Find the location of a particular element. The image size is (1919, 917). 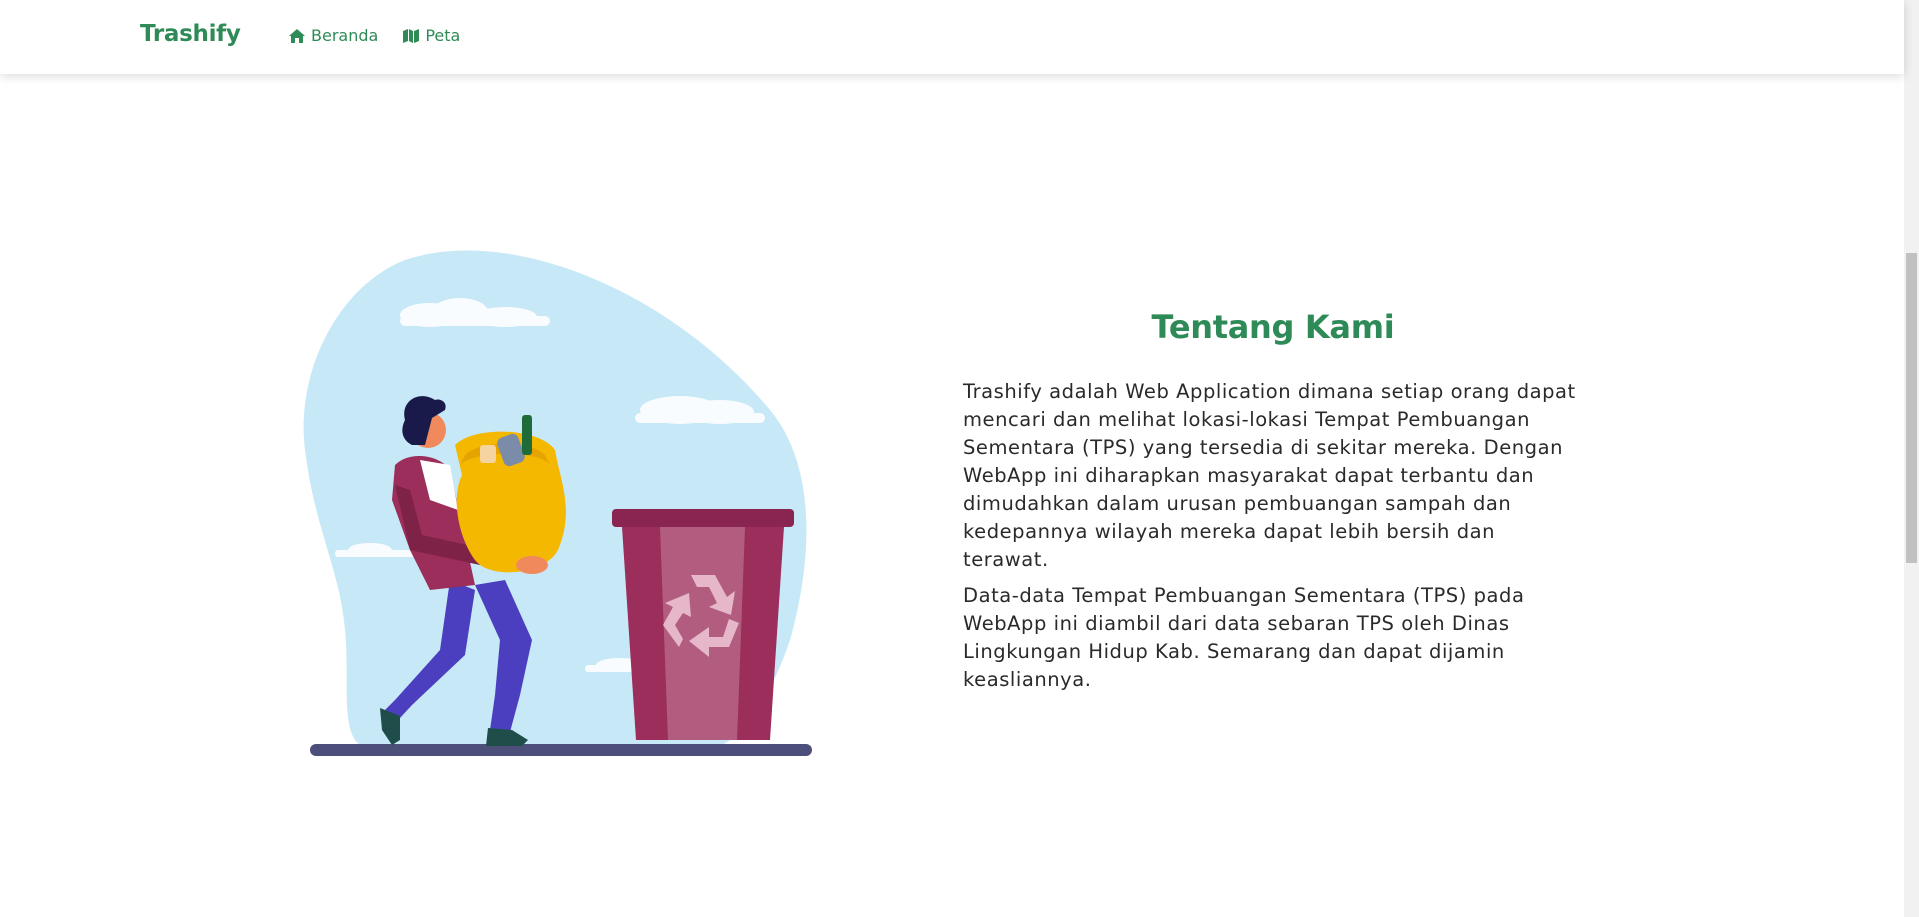

nav-link-beranda: Beranda is located at coordinates (333, 35).